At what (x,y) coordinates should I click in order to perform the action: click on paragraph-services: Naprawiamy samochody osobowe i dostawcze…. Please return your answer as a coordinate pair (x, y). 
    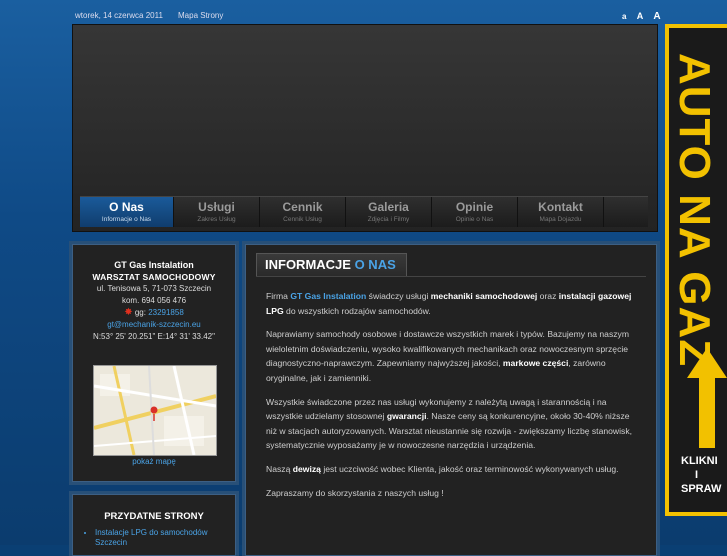
    Looking at the image, I should click on (447, 356).